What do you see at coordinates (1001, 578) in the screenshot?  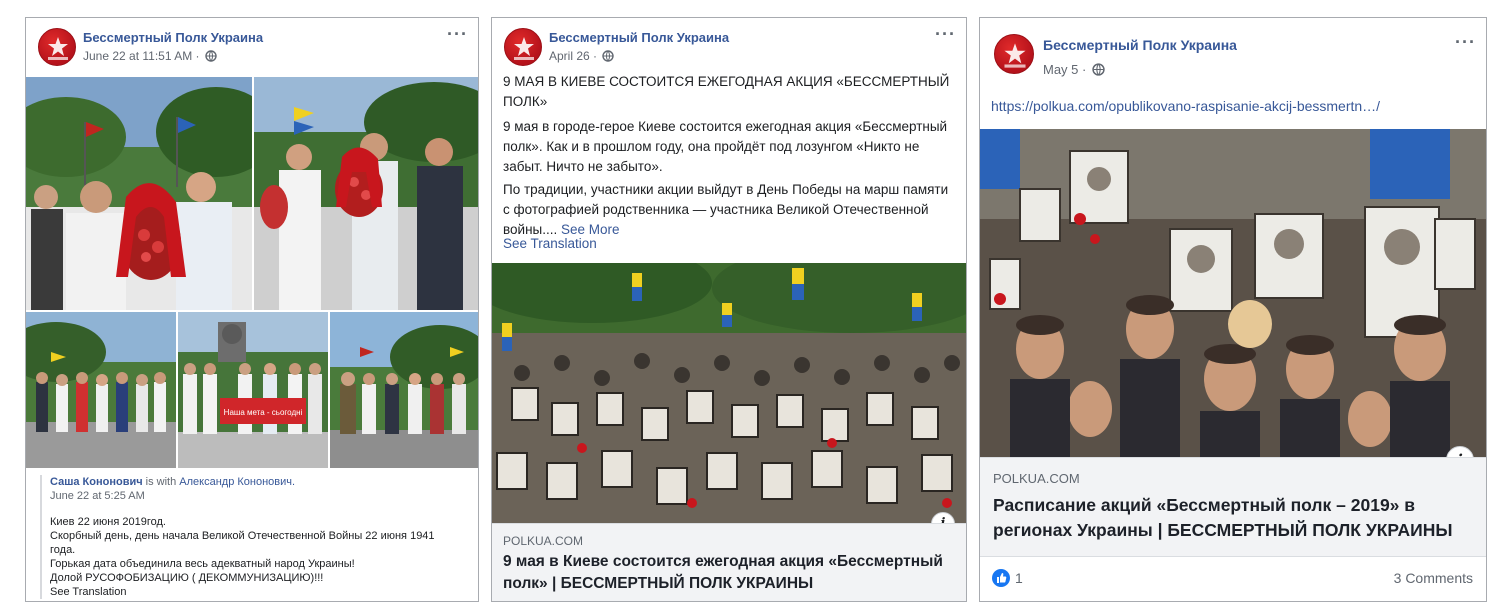 I see `like-reaction-icon` at bounding box center [1001, 578].